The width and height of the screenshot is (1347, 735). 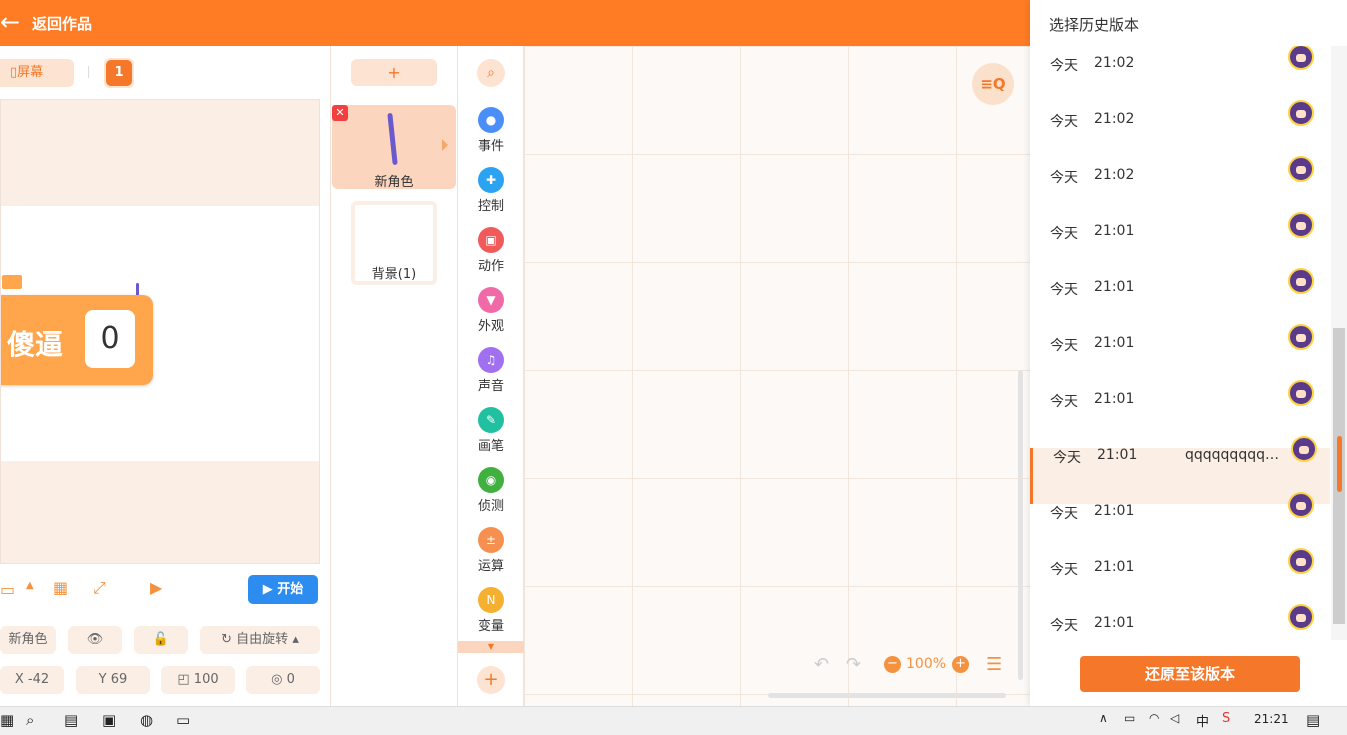 What do you see at coordinates (183, 720) in the screenshot?
I see `monitor-app-icon: ▭` at bounding box center [183, 720].